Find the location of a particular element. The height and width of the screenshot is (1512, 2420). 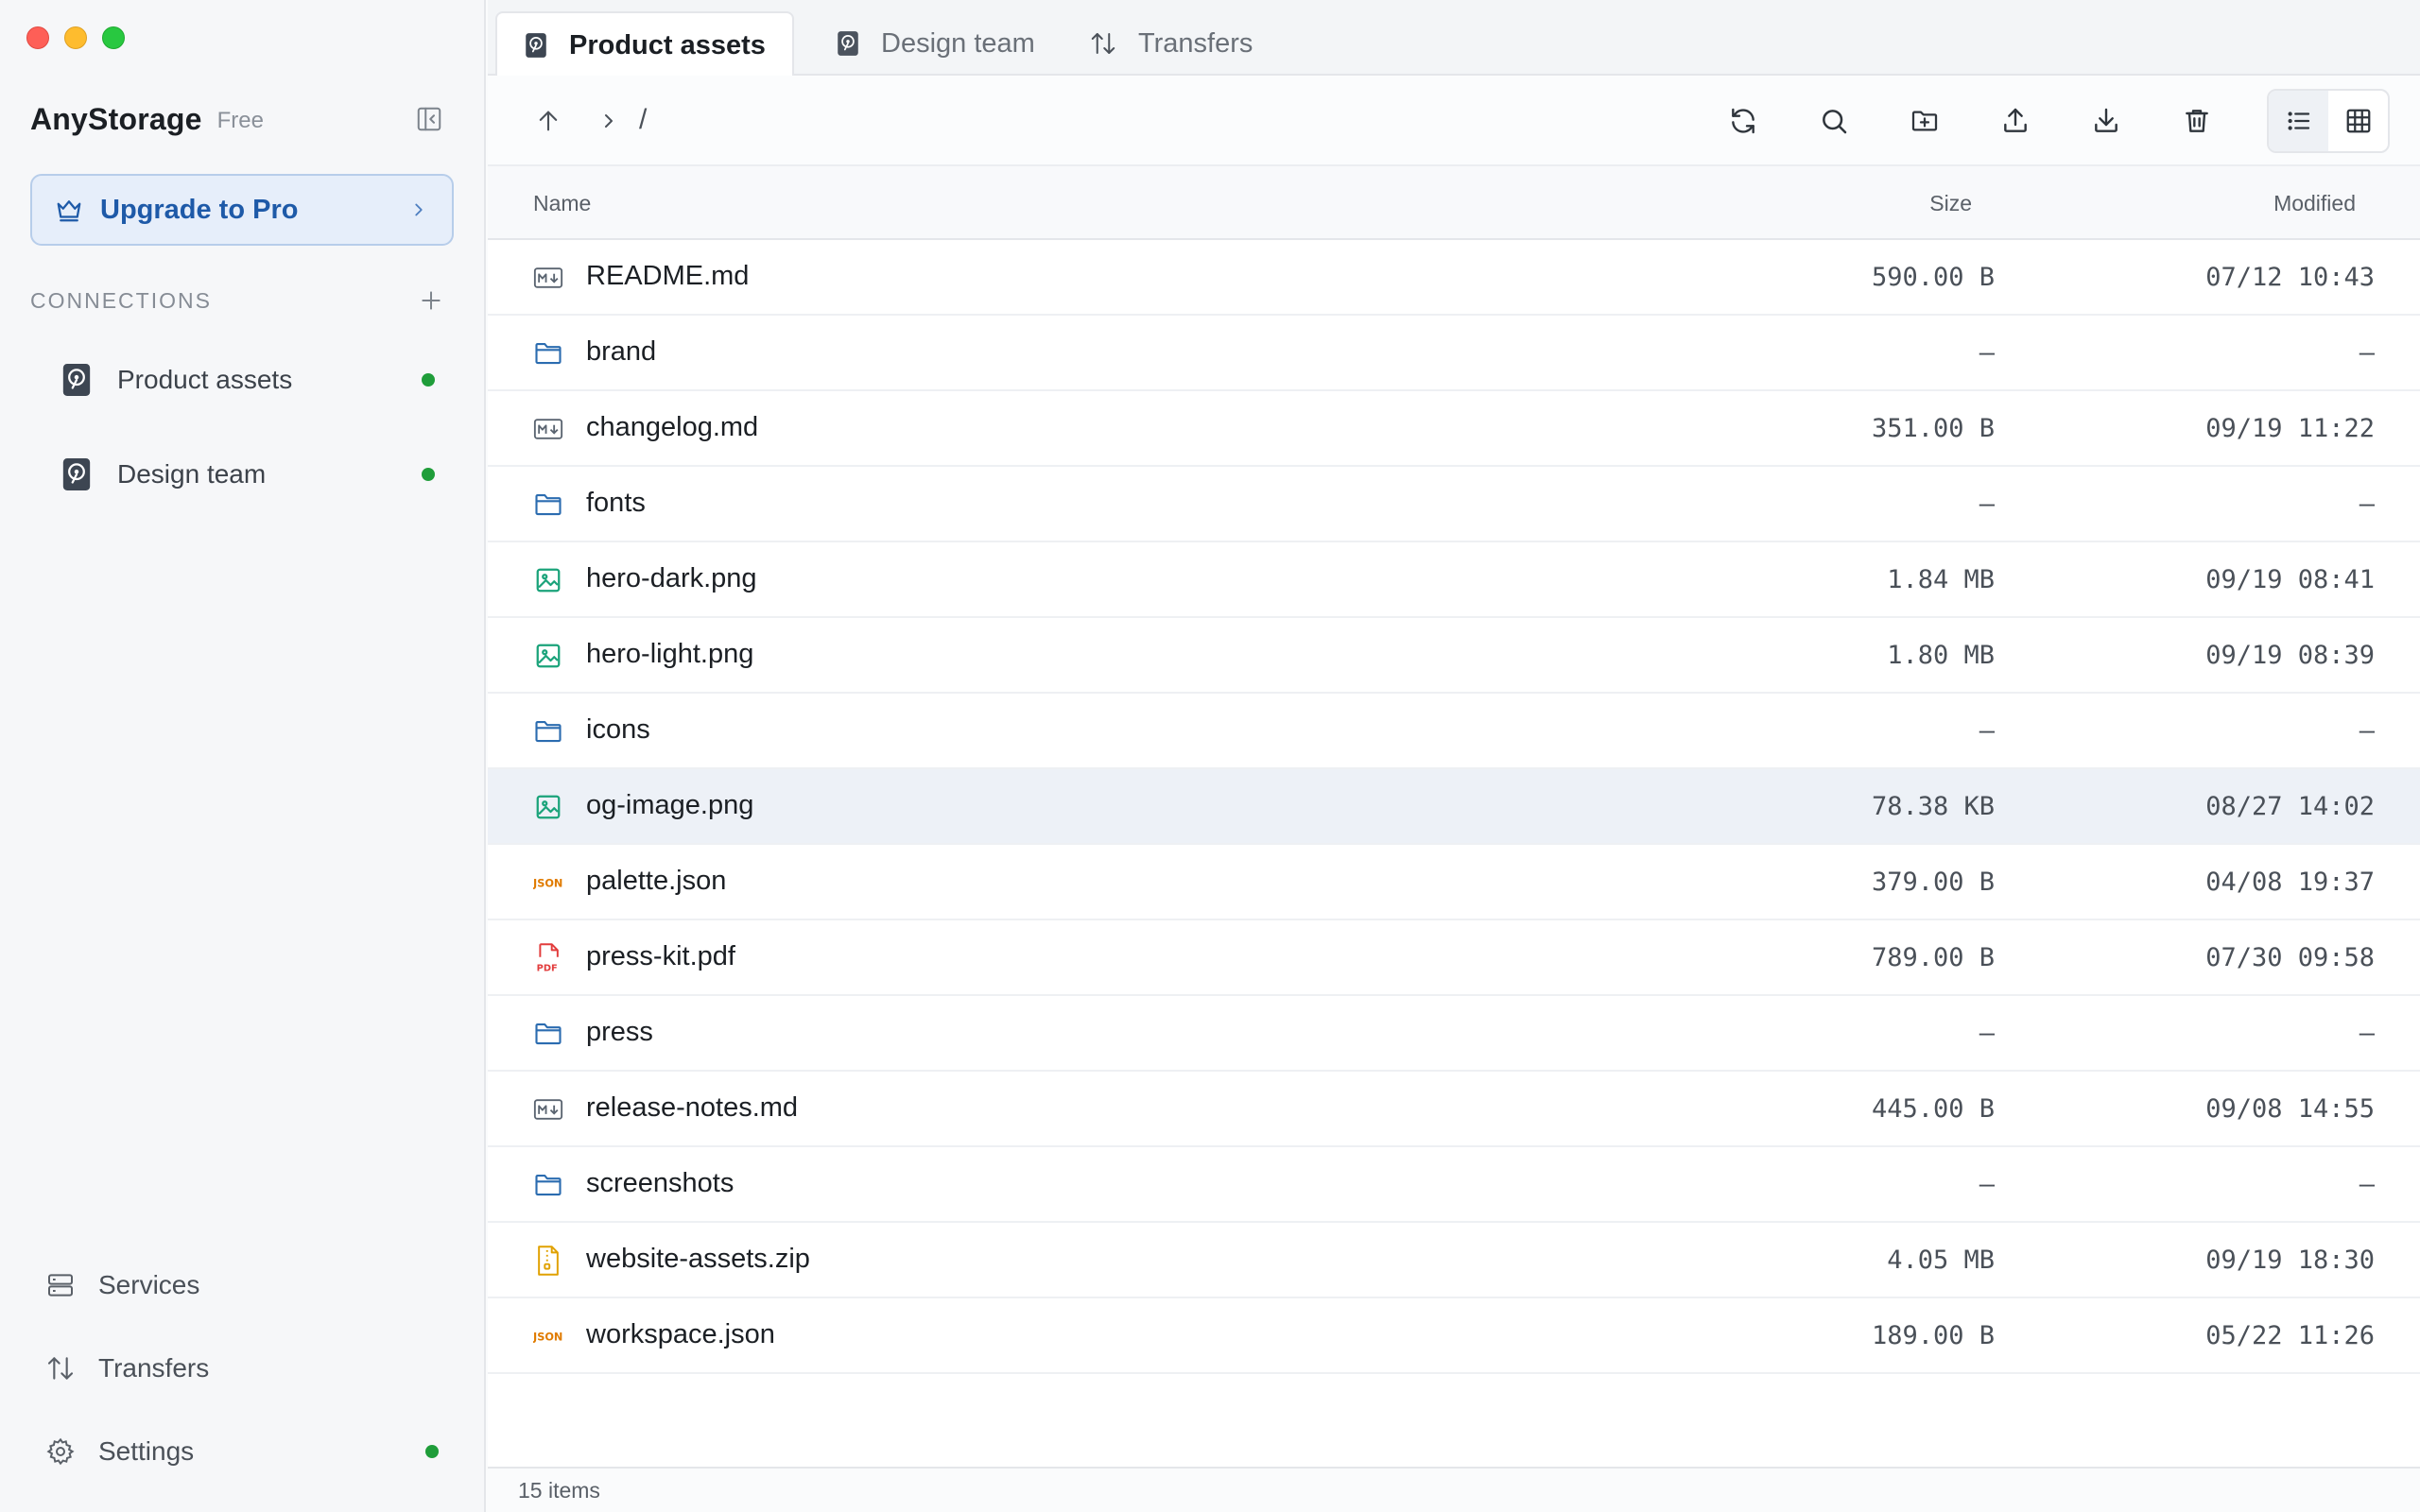

breadcrumb: / is located at coordinates (643, 120).